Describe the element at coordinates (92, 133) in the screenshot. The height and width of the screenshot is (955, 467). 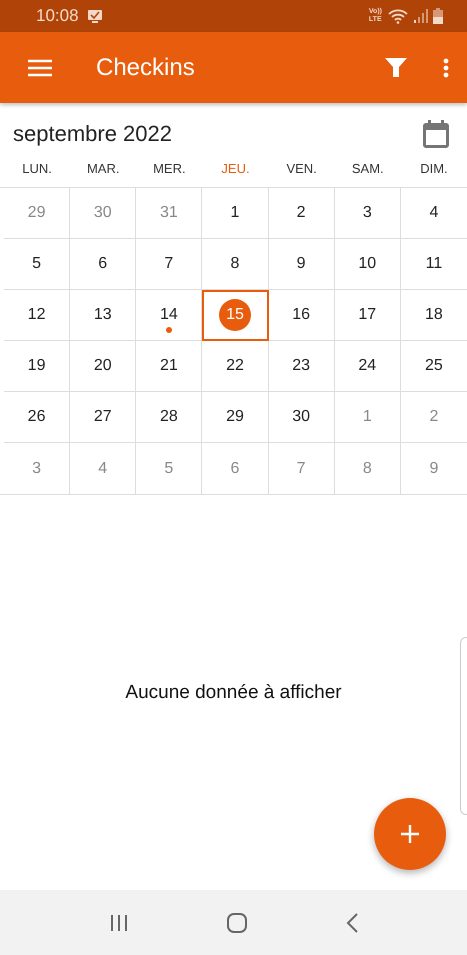
I see `month-title: septembre 2022` at that location.